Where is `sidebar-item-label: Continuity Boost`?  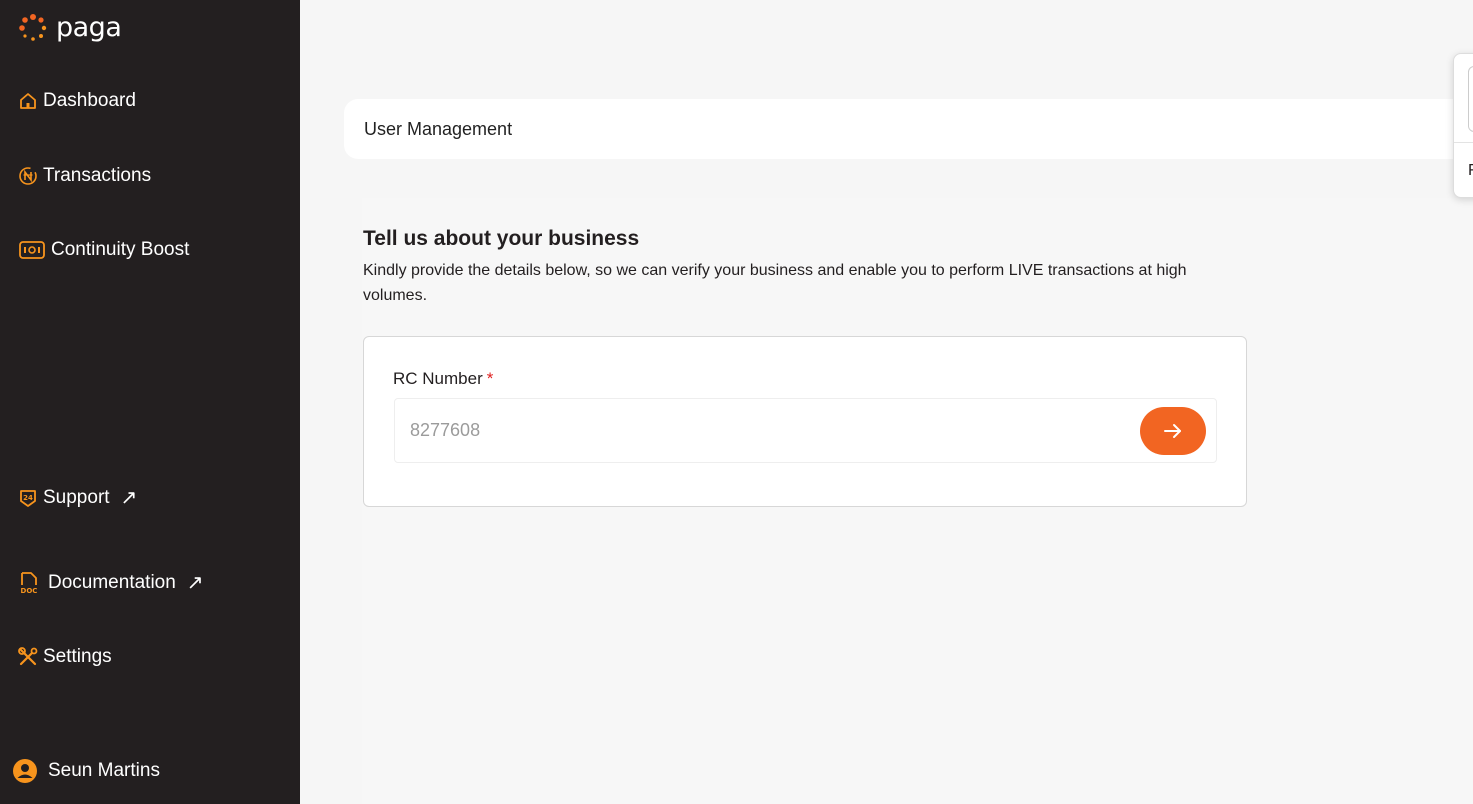 sidebar-item-label: Continuity Boost is located at coordinates (120, 249).